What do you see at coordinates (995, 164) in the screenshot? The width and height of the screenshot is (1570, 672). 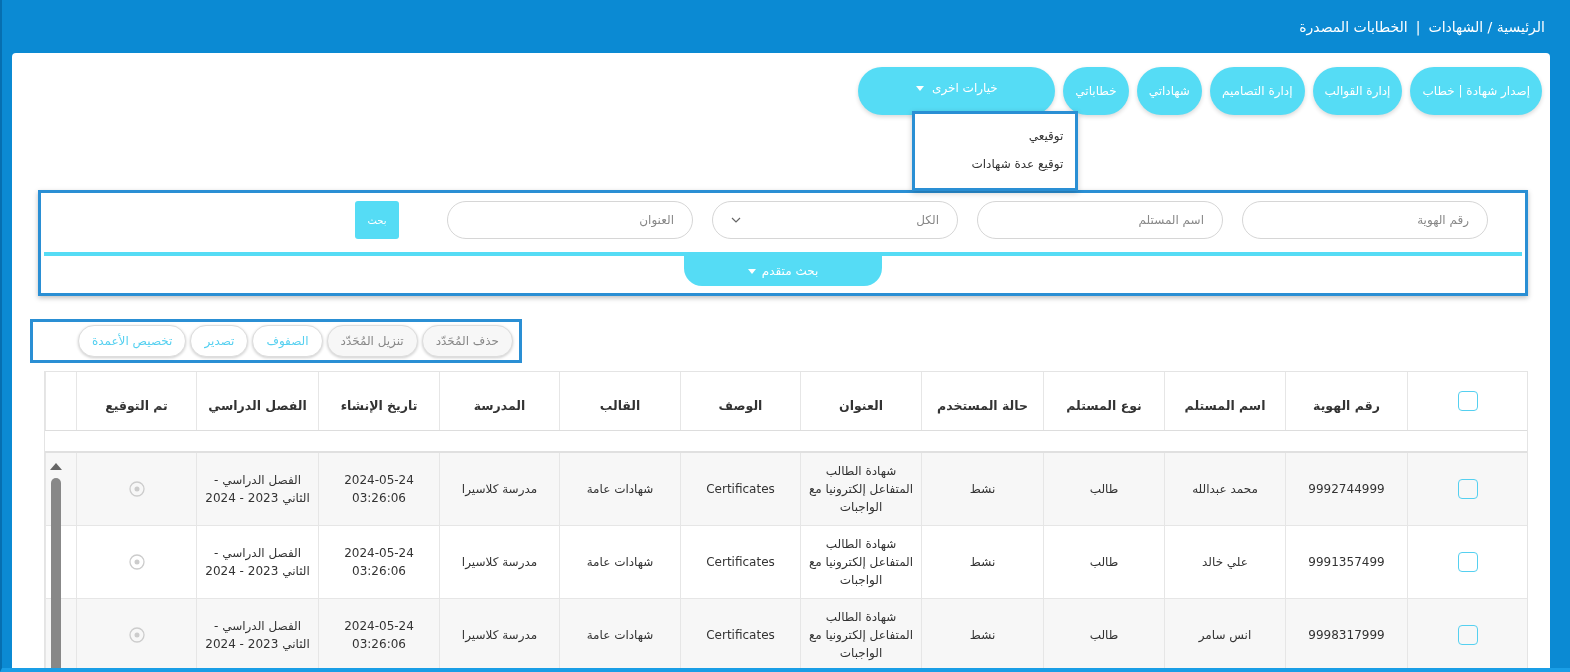 I see `menu-item: توقيع عدة شهادات` at bounding box center [995, 164].